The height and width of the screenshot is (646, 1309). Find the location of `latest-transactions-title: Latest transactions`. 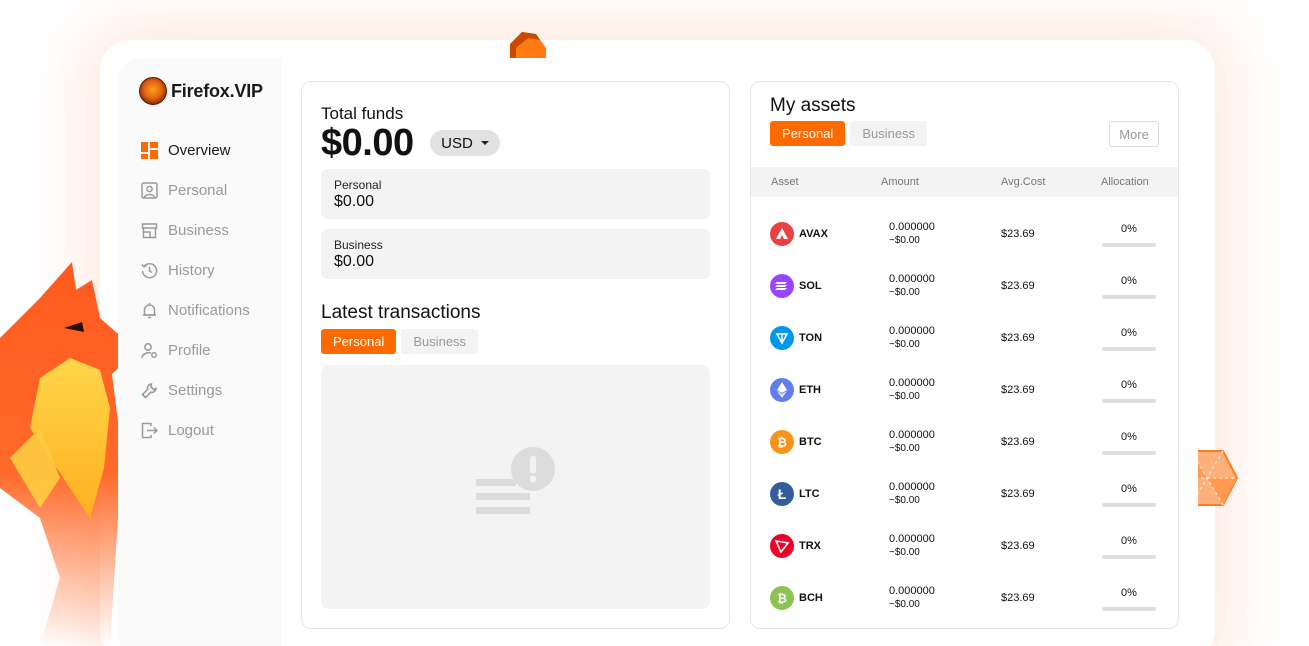

latest-transactions-title: Latest transactions is located at coordinates (401, 312).